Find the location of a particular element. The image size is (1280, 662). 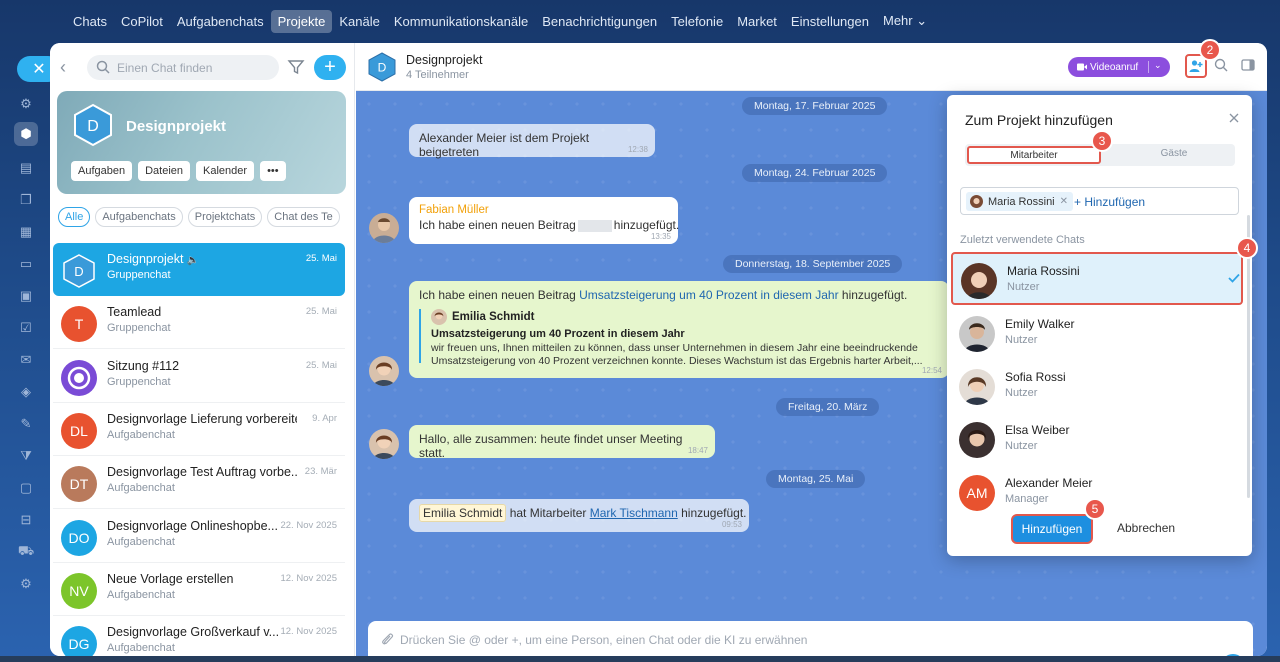

sign-icon: ✎ is located at coordinates (26, 424).